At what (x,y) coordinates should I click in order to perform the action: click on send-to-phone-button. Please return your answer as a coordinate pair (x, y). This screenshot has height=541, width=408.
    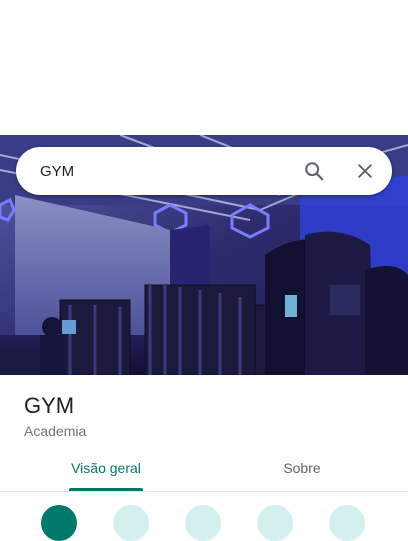
    Looking at the image, I should click on (275, 523).